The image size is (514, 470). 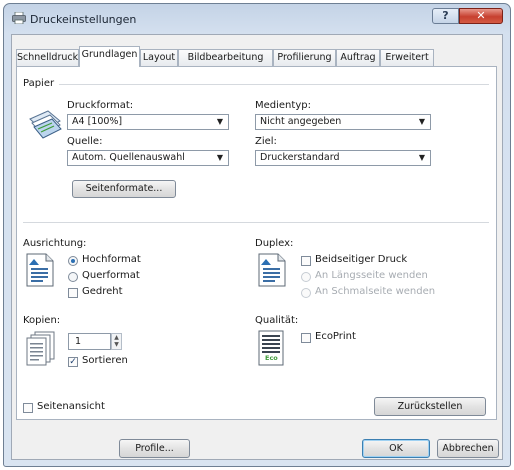 I want to click on tab-profilierung: Profilierung, so click(x=304, y=57).